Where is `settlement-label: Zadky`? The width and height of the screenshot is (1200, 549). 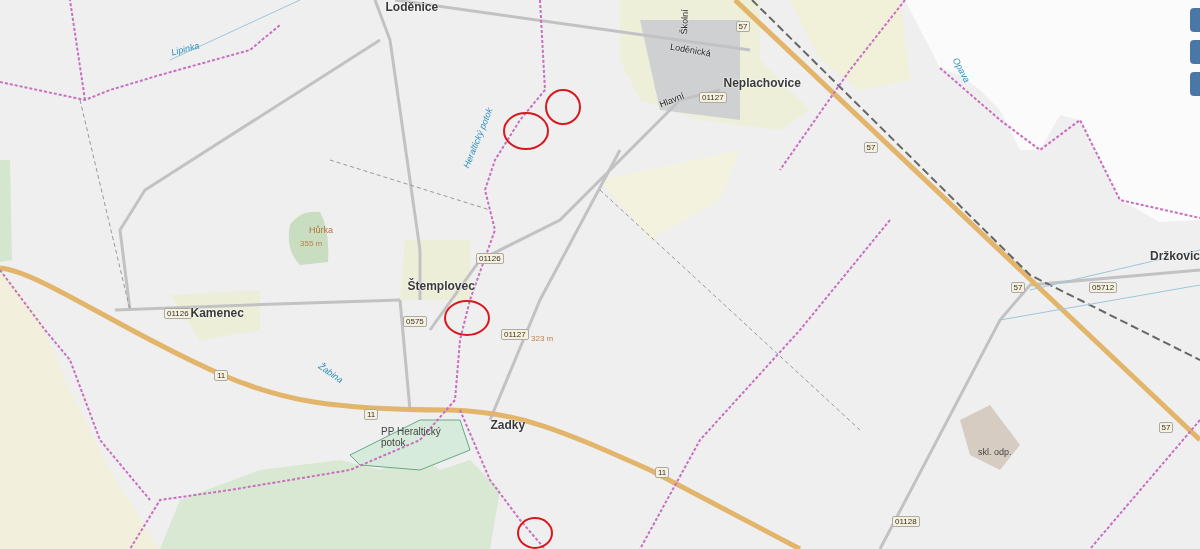
settlement-label: Zadky is located at coordinates (508, 425).